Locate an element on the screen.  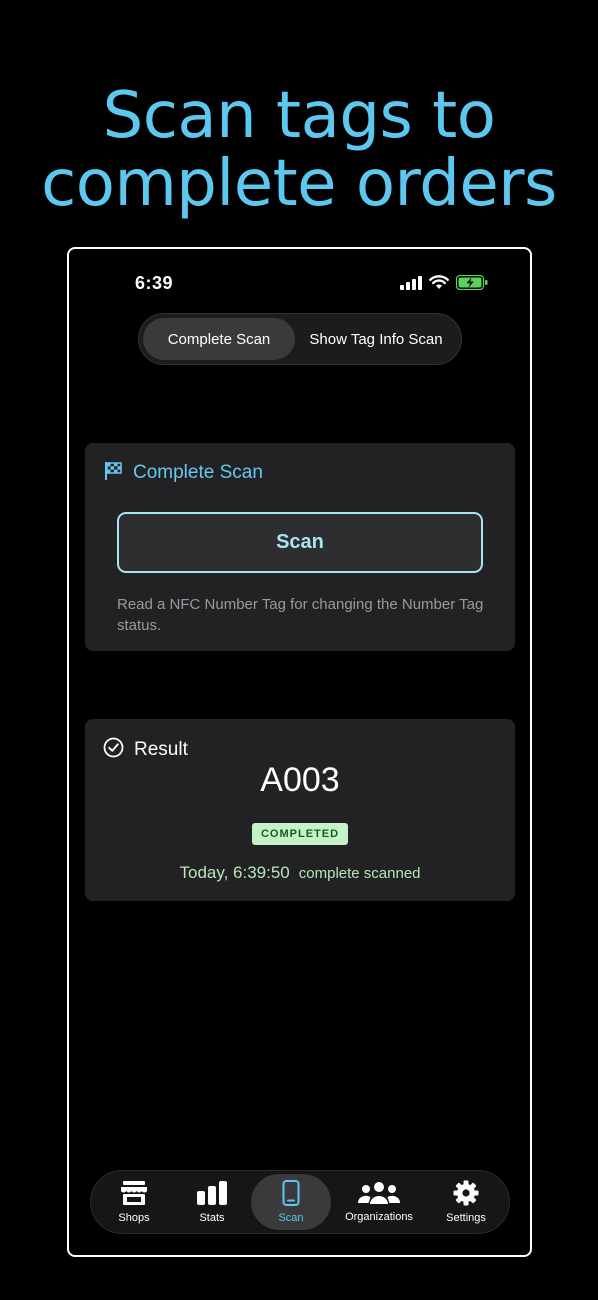
scan-mode-segmented-control: Complete Scan Show Tag Info Scan is located at coordinates (300, 339).